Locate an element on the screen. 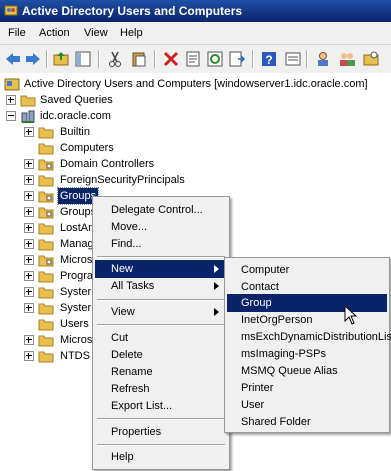  menu-file: File is located at coordinates (17, 33).